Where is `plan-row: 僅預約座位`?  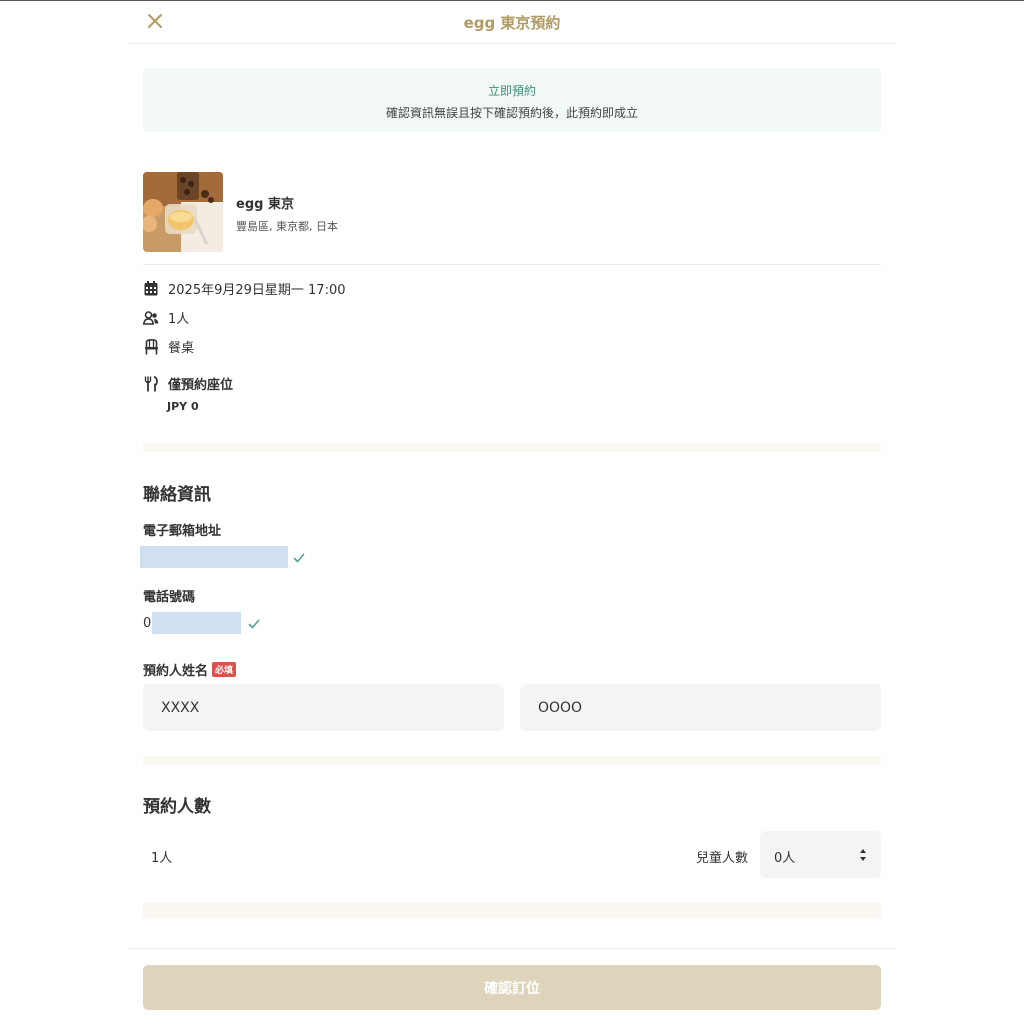
plan-row: 僅預約座位 is located at coordinates (188, 383).